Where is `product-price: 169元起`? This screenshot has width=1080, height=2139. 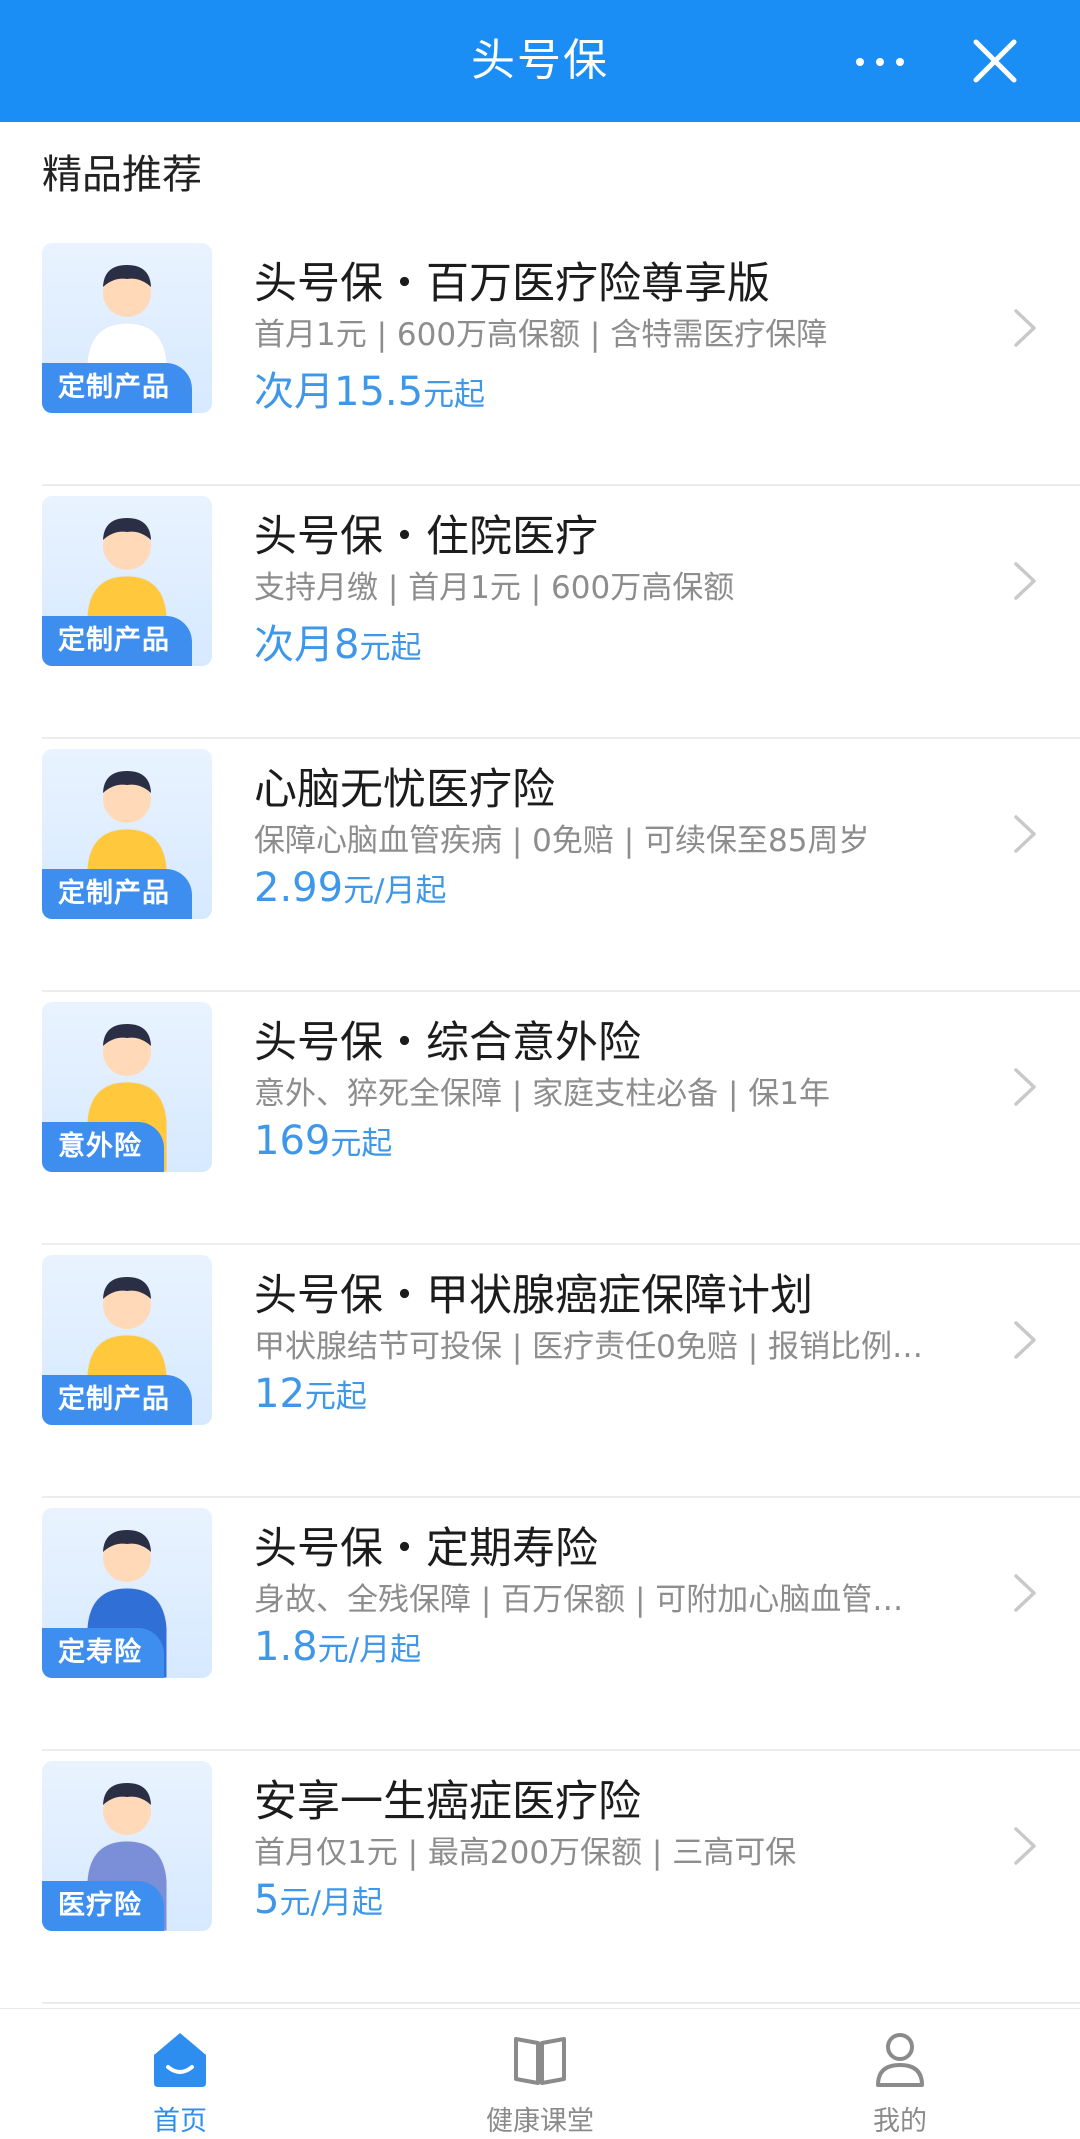
product-price: 169元起 is located at coordinates (323, 1141).